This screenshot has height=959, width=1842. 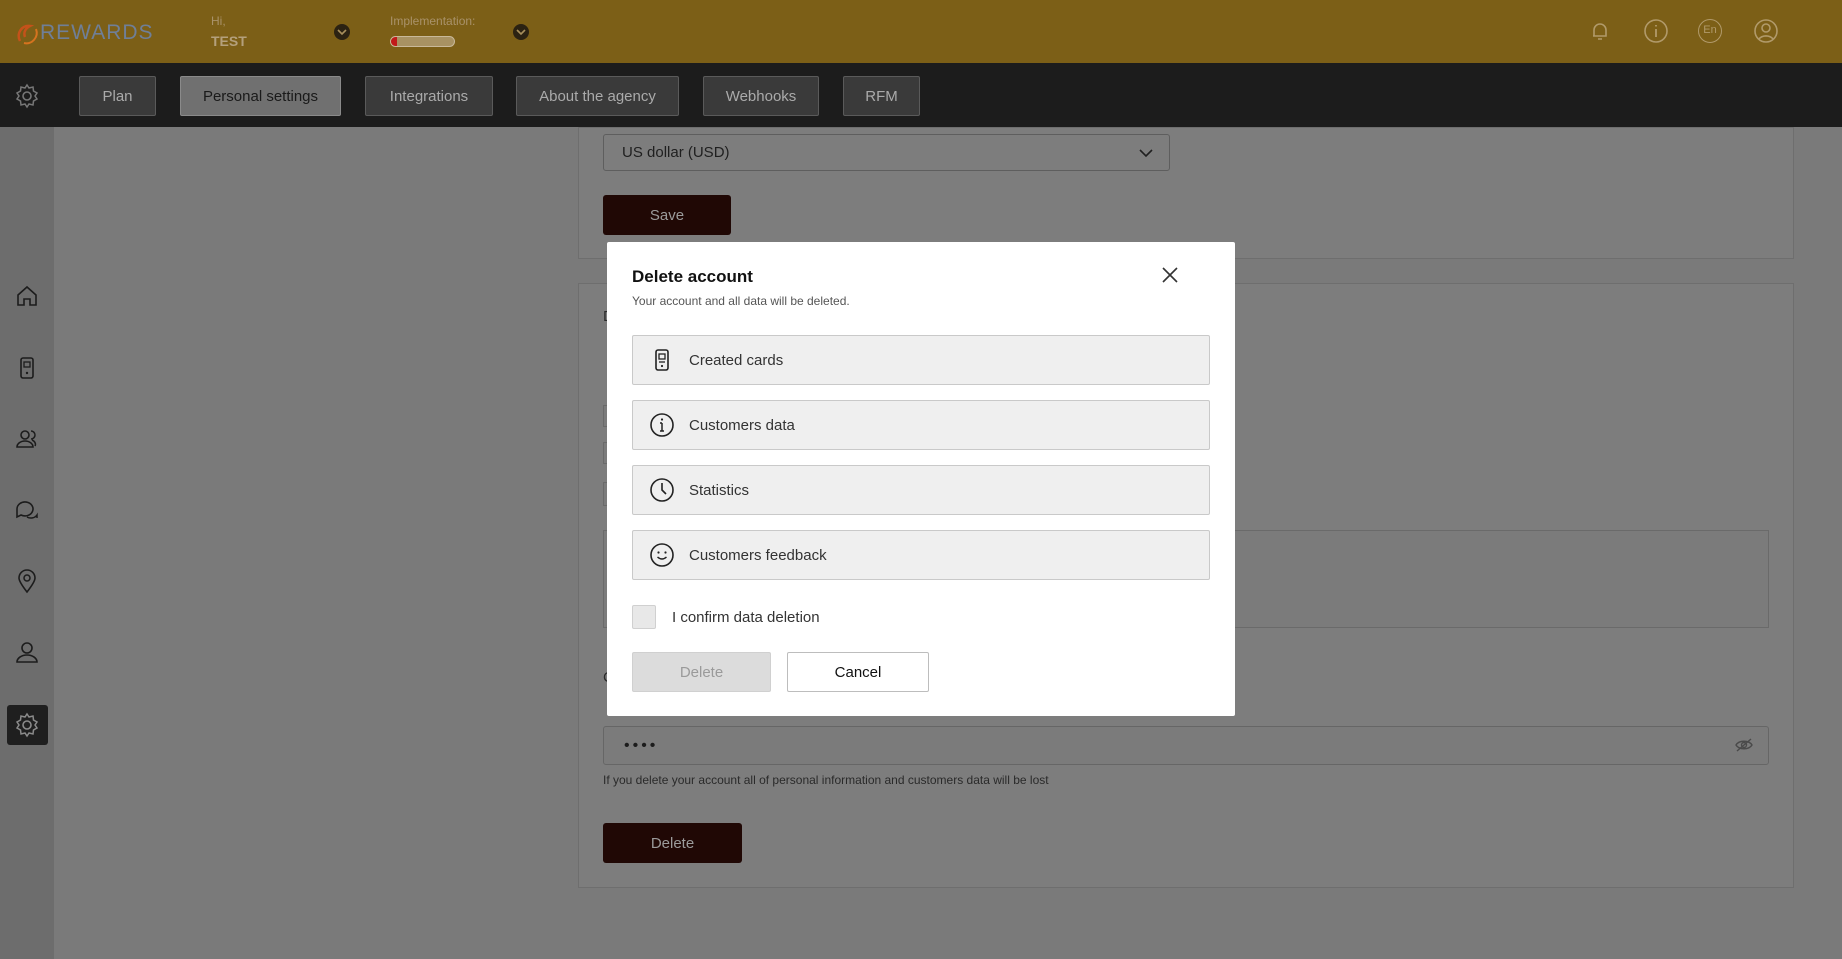 I want to click on language-icon: En, so click(x=1711, y=32).